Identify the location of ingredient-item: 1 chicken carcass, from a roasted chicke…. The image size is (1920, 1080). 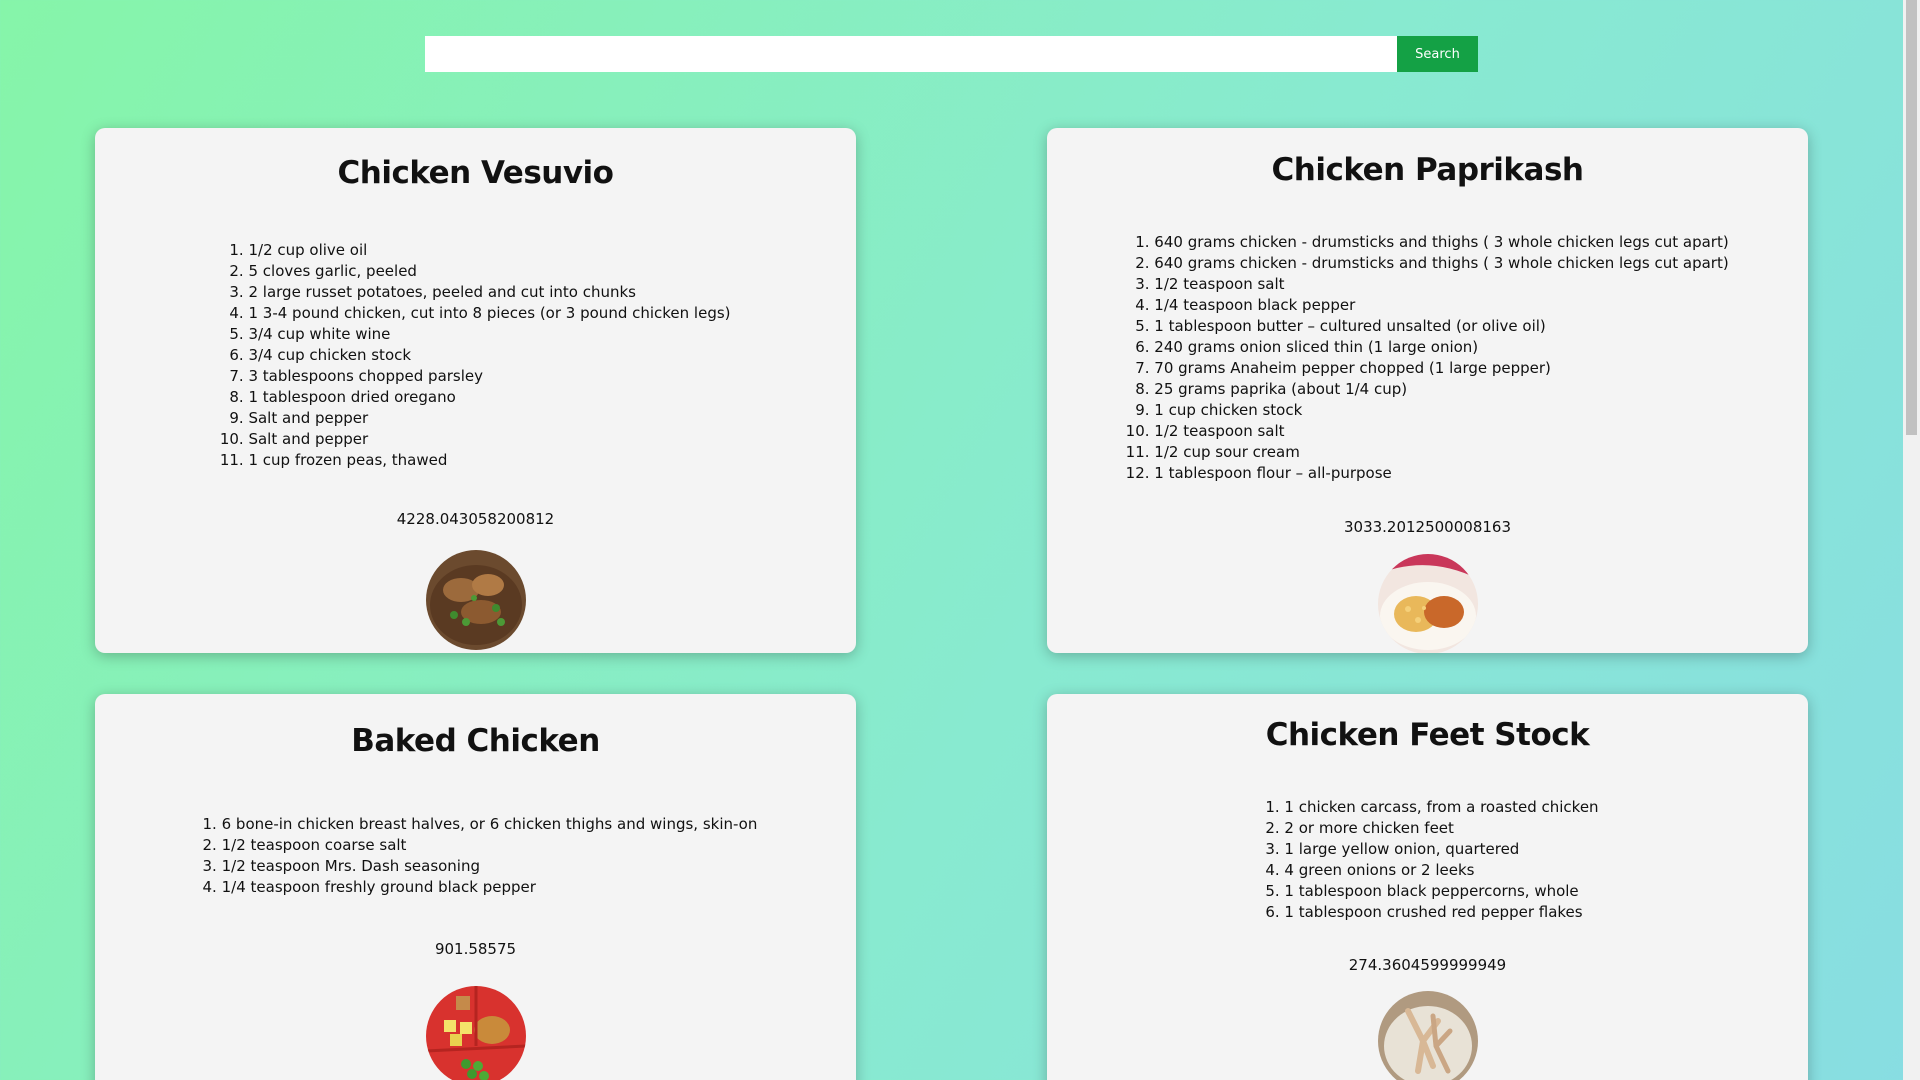
(1441, 807).